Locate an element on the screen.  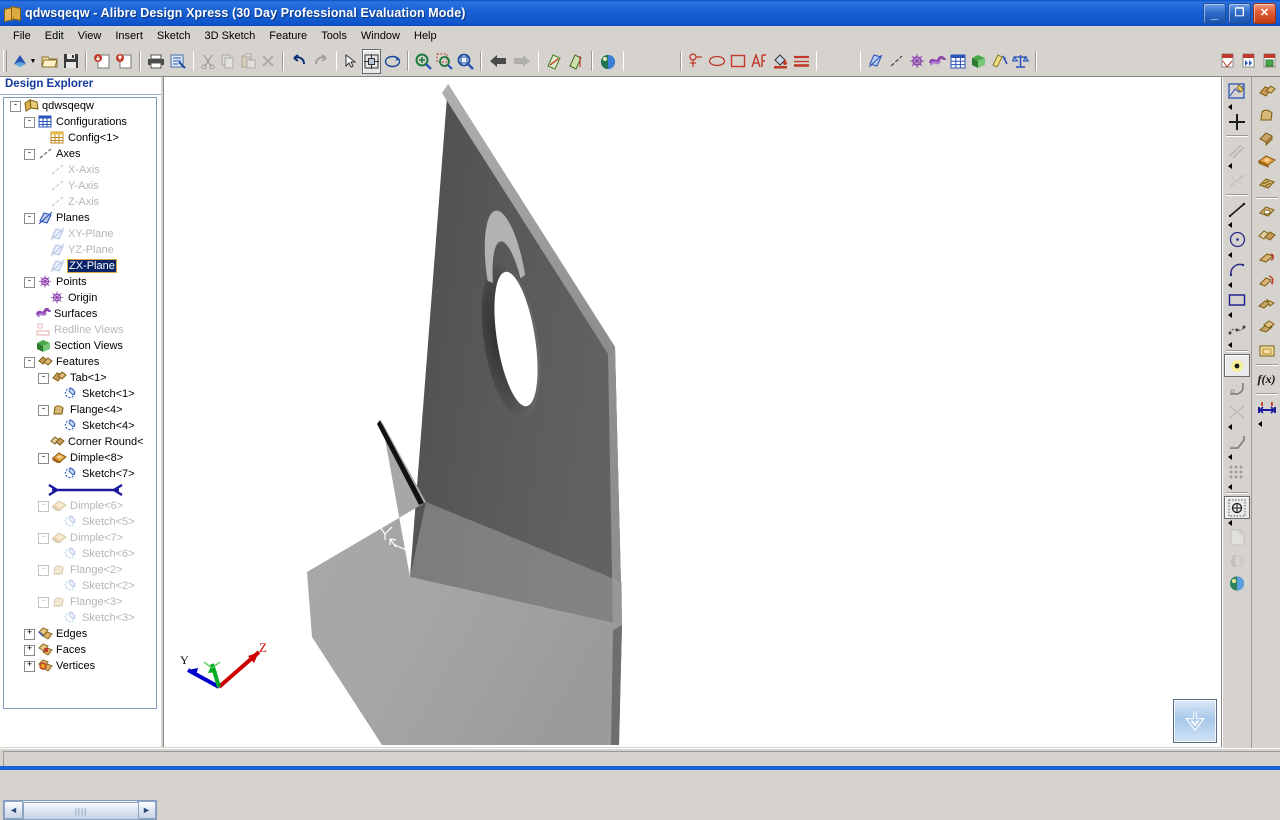
line-flyout-arrow-icon is located at coordinates (1237, 224).